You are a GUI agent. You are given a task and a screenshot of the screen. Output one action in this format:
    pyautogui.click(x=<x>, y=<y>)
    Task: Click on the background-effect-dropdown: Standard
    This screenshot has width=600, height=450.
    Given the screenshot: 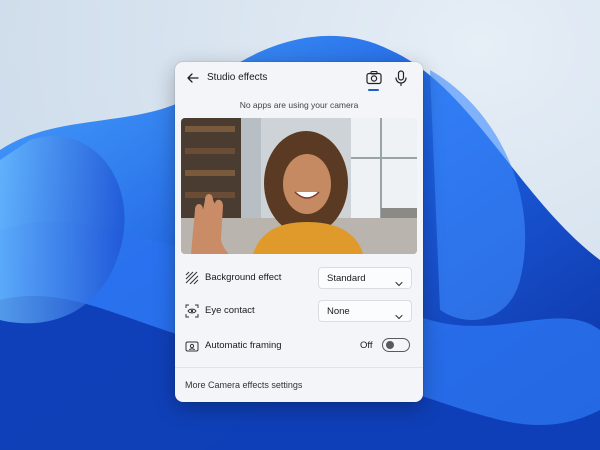 What is the action you would take?
    pyautogui.click(x=365, y=278)
    